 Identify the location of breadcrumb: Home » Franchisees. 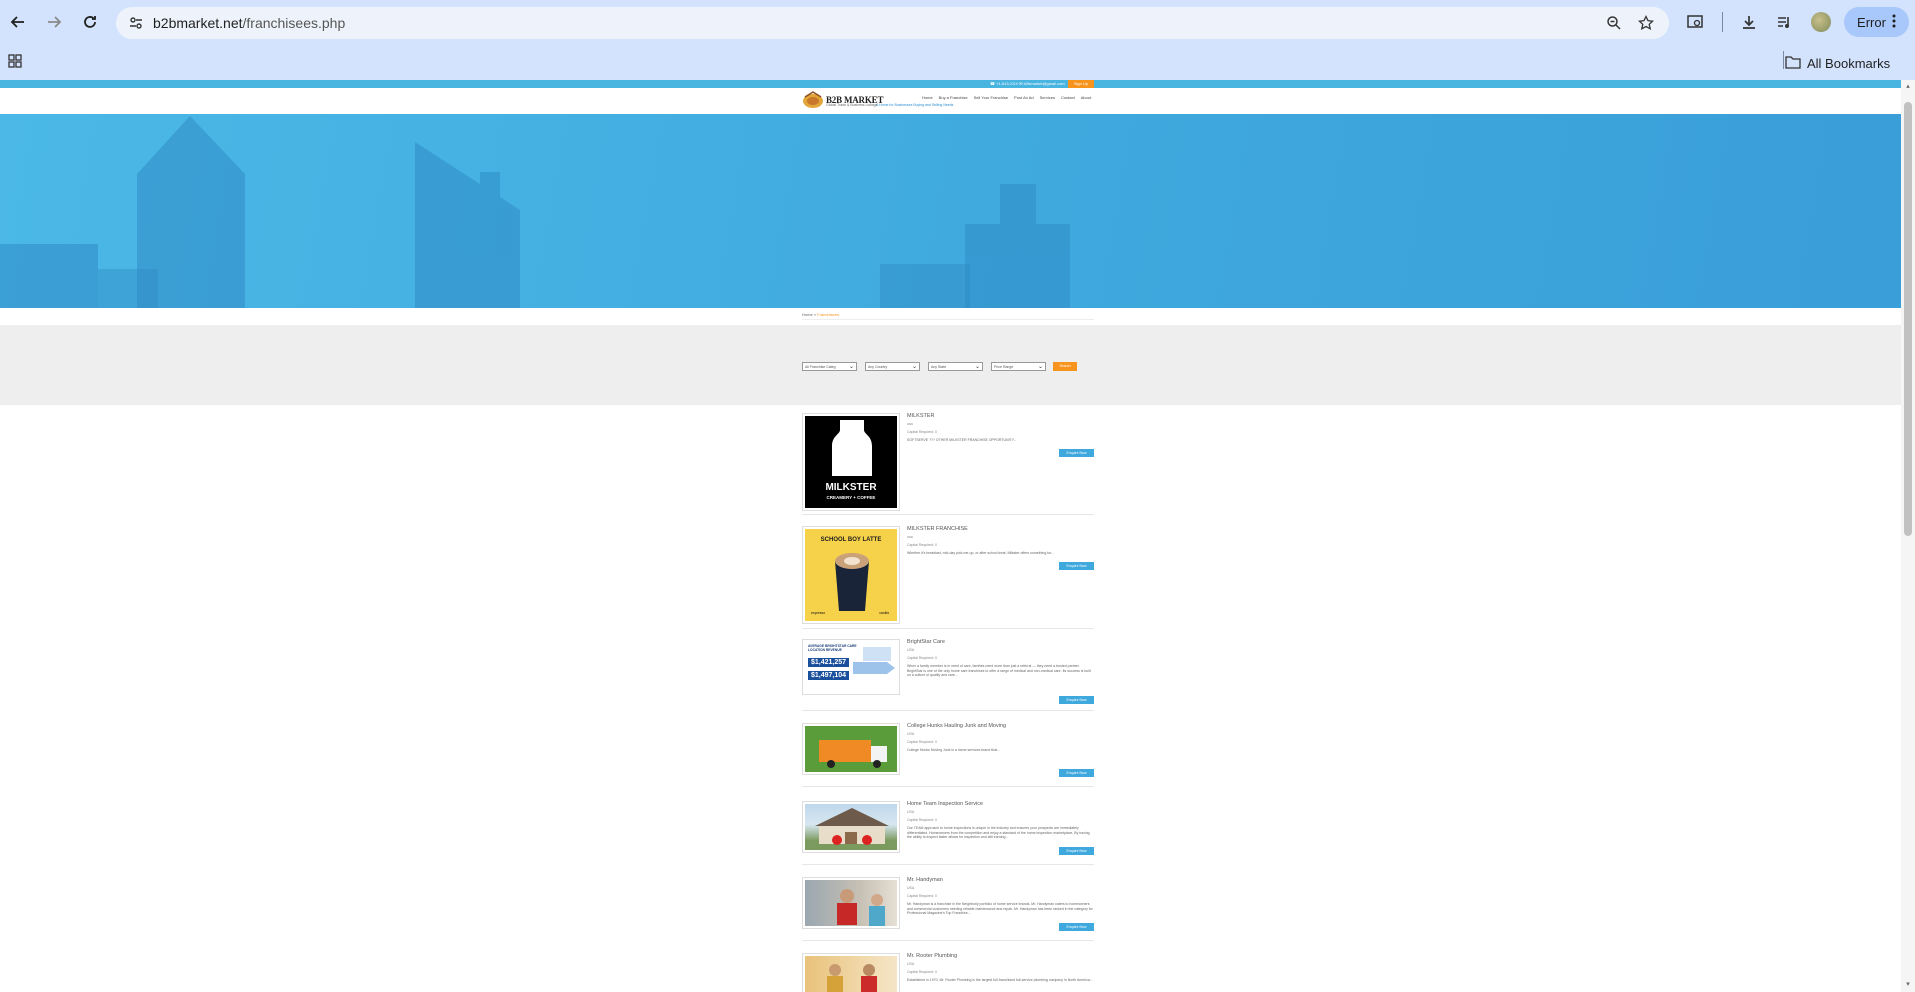
(820, 314).